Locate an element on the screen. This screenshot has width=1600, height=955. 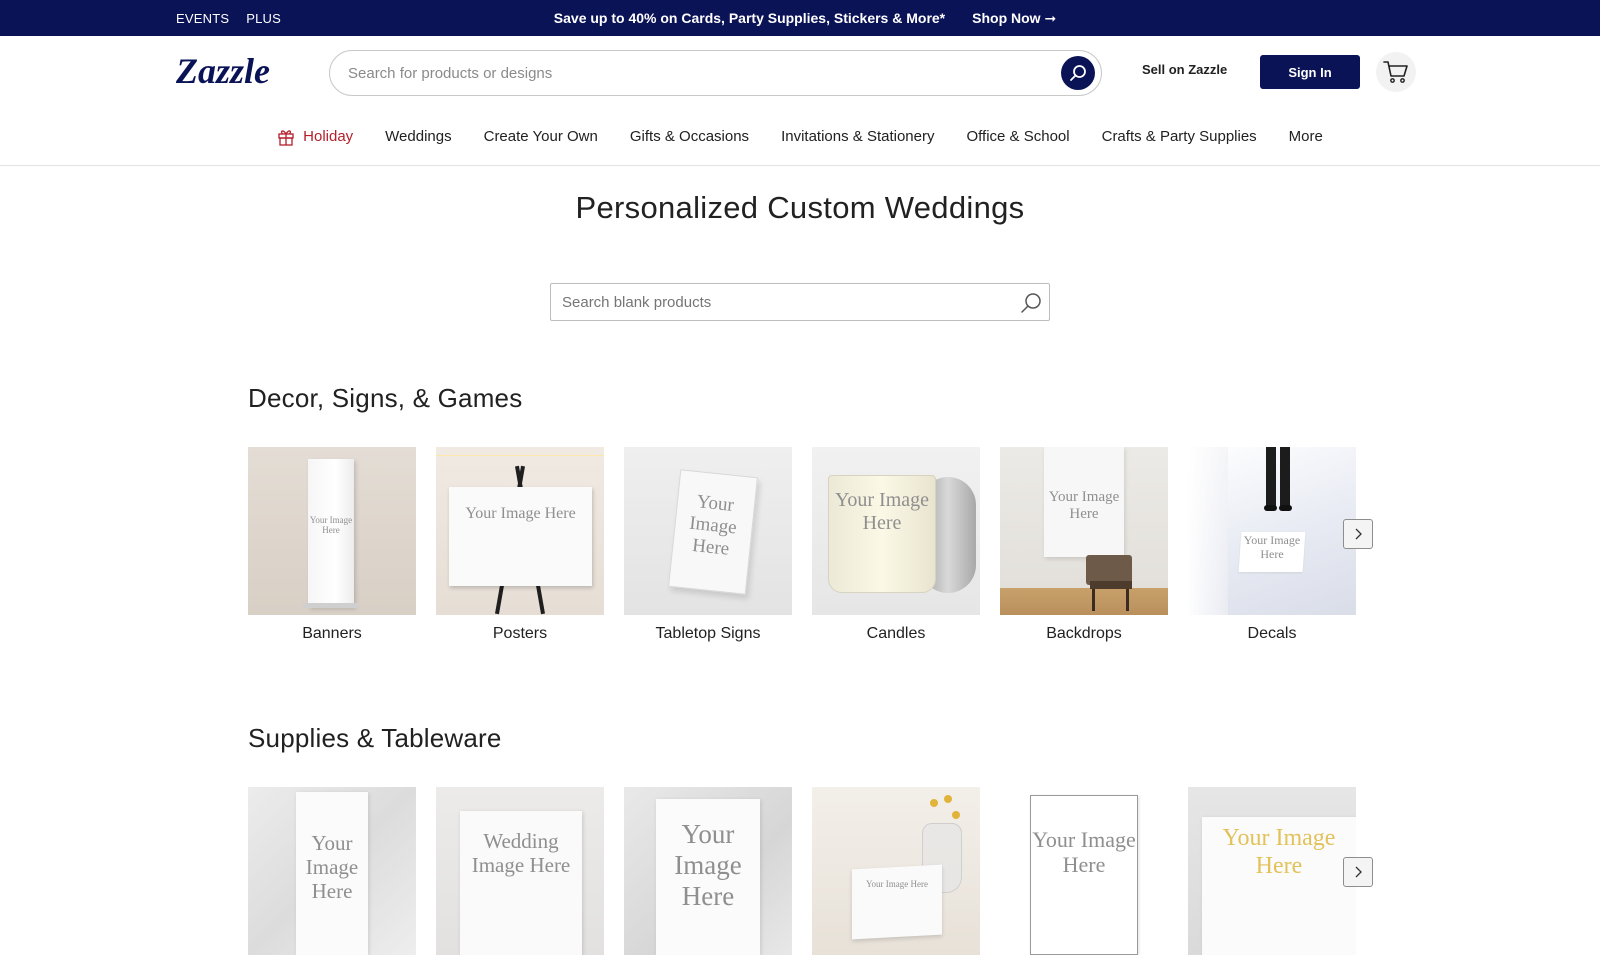
product-image-tabletop-signs: Your Image Here is located at coordinates (708, 531).